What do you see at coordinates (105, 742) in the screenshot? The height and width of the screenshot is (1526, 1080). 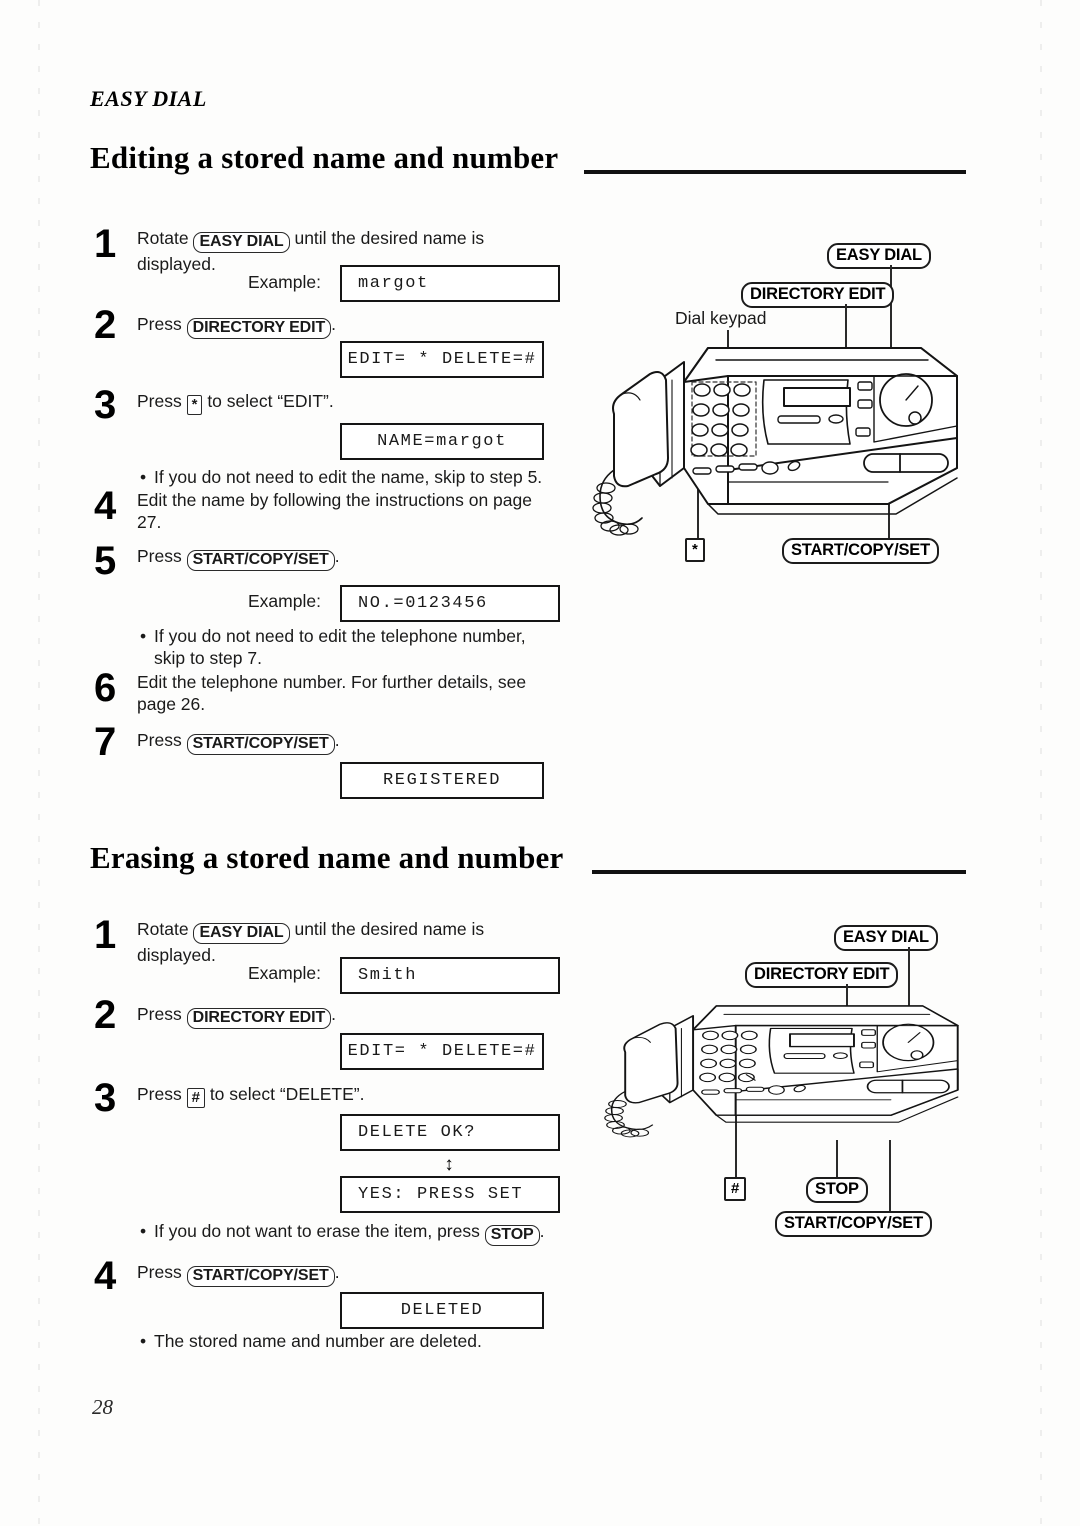 I see `step-number: 7` at bounding box center [105, 742].